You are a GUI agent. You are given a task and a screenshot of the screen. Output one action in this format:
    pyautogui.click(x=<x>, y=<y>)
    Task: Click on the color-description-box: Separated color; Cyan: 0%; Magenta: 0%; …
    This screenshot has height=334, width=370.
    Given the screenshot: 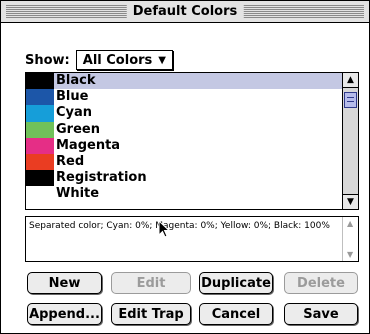 What is the action you would take?
    pyautogui.click(x=192, y=239)
    